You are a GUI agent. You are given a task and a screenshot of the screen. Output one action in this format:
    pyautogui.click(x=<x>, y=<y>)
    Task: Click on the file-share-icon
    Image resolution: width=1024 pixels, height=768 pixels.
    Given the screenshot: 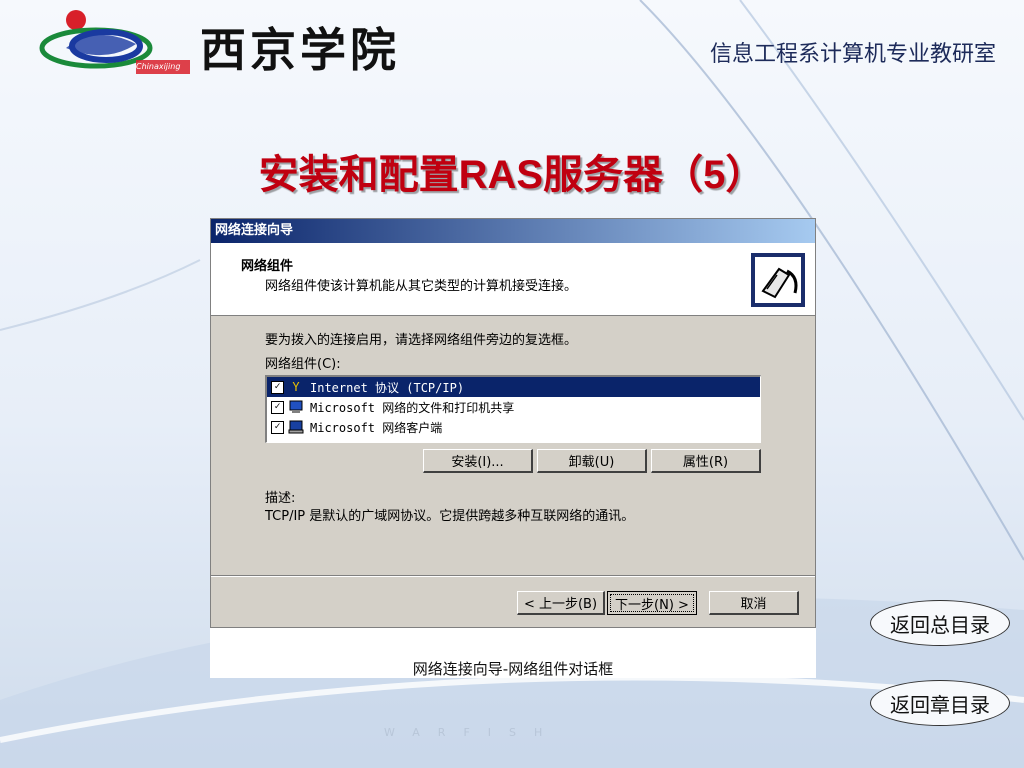 What is the action you would take?
    pyautogui.click(x=296, y=407)
    